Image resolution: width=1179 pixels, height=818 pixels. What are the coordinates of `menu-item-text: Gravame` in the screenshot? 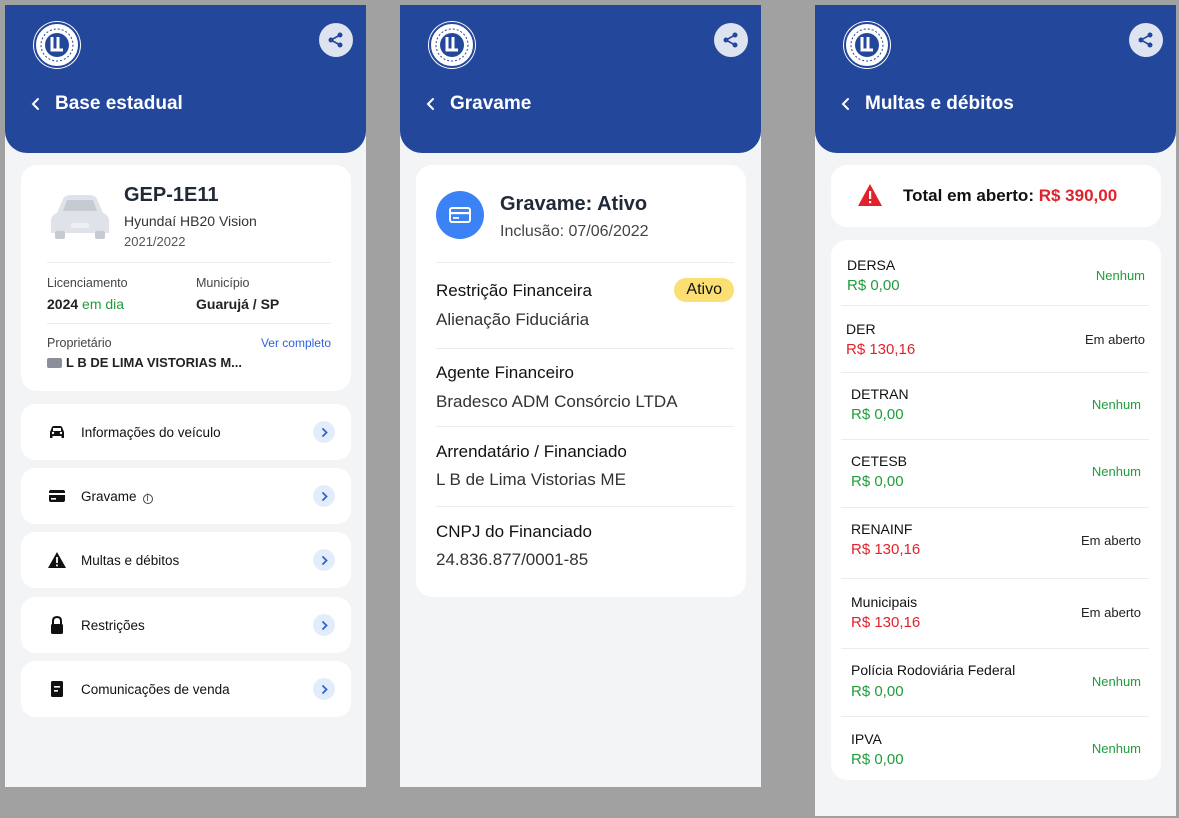 It's located at (109, 496).